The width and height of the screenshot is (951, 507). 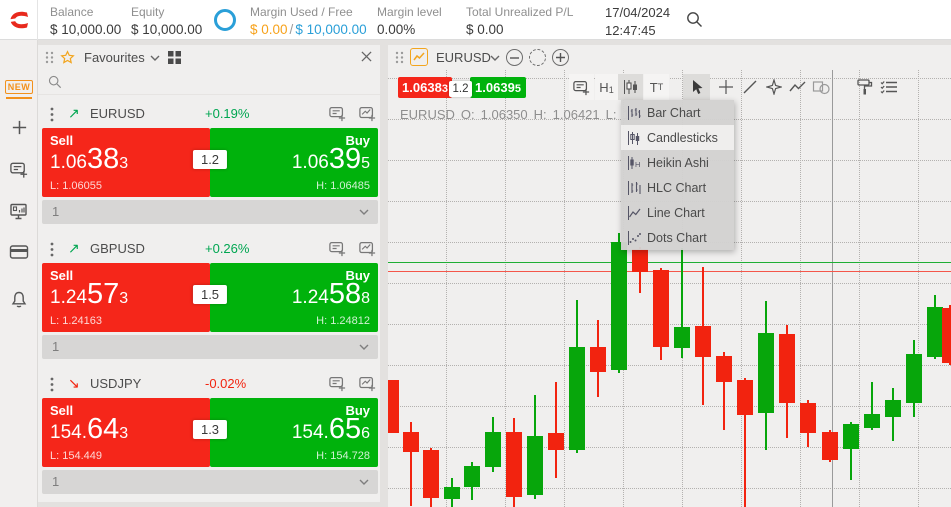 I want to click on menu-item-label: Bar Chart, so click(x=674, y=112).